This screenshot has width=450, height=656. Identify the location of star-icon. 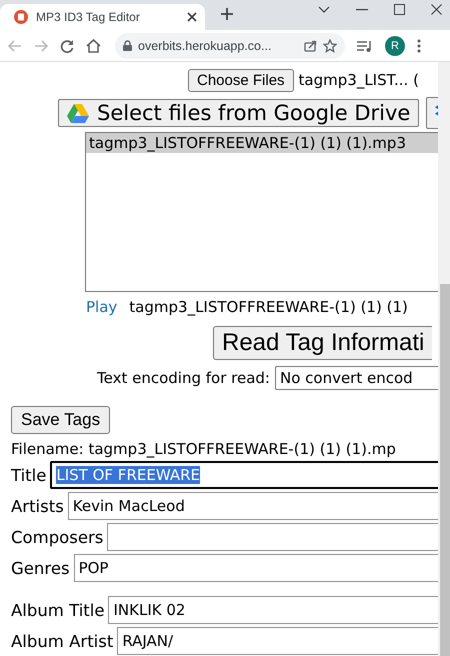
(330, 45).